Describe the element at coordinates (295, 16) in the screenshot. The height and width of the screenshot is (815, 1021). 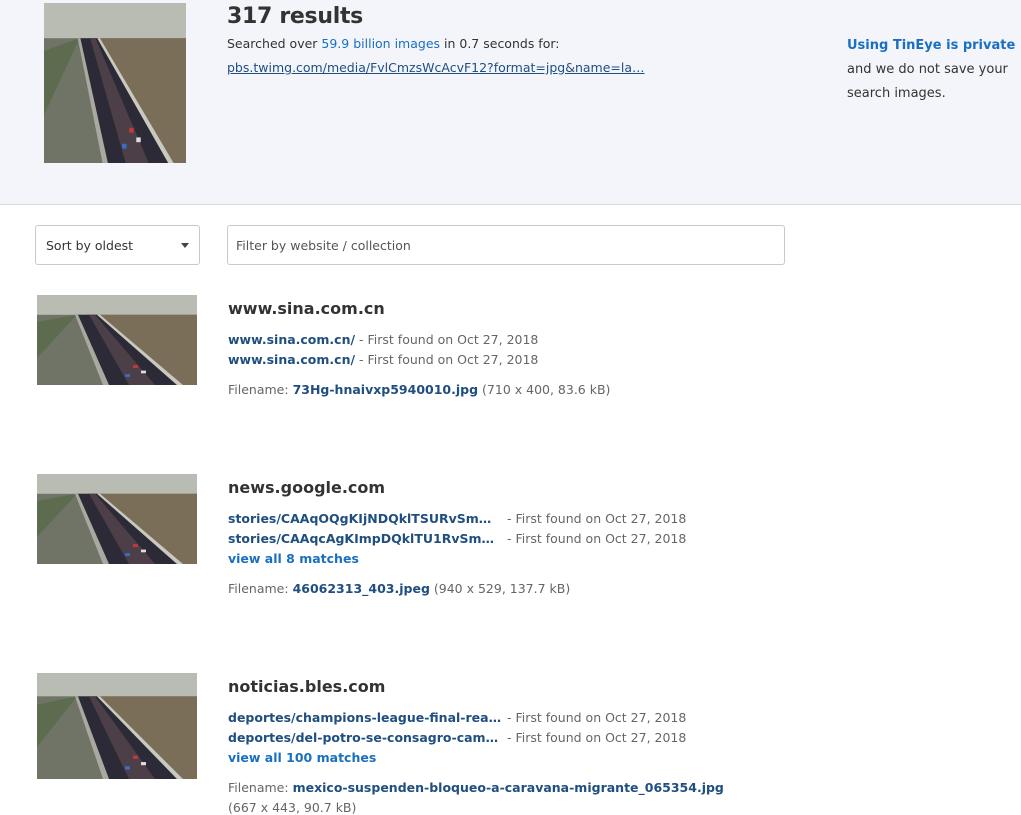
I see `results-count: 317 results` at that location.